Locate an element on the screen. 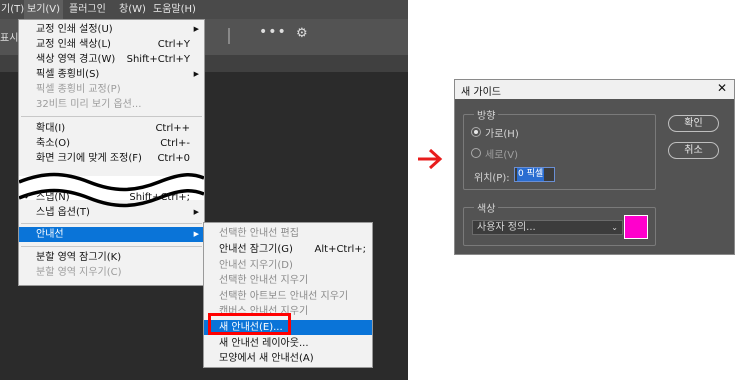 The width and height of the screenshot is (750, 380). menu-help: 도움말(H) is located at coordinates (174, 9).